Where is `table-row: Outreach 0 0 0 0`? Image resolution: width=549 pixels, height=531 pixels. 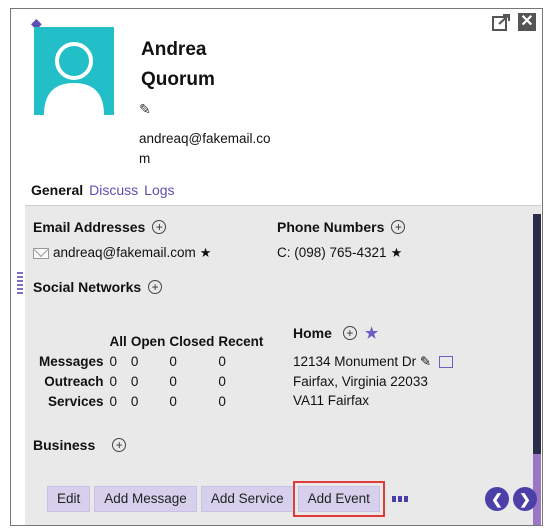
table-row: Outreach 0 0 0 0 is located at coordinates (151, 382).